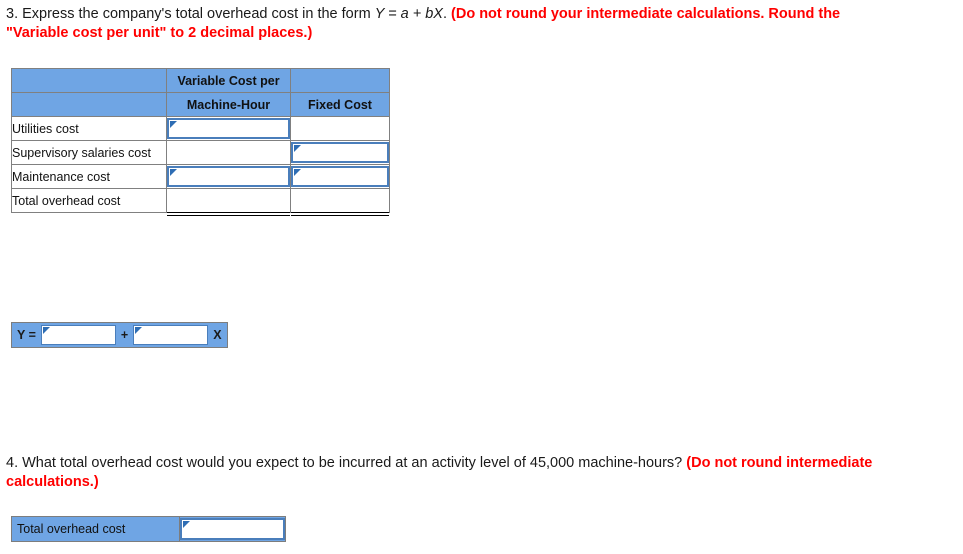 This screenshot has height=554, width=963. Describe the element at coordinates (95, 529) in the screenshot. I see `q4-row-label-total-overhead-cost: Total overhead cost` at that location.